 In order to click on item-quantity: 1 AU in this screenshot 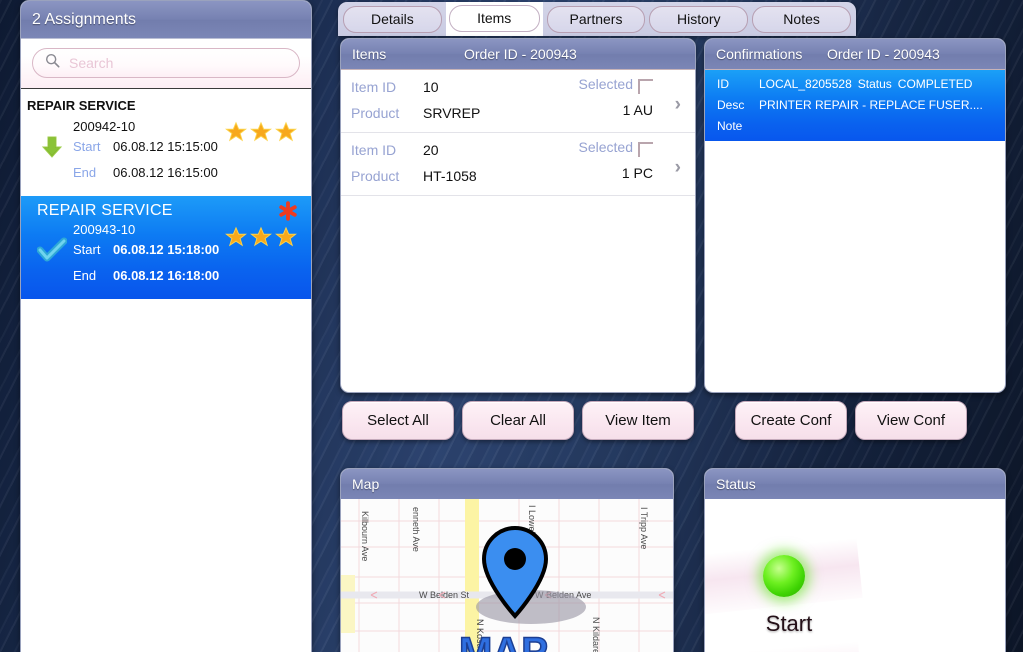, I will do `click(637, 110)`.